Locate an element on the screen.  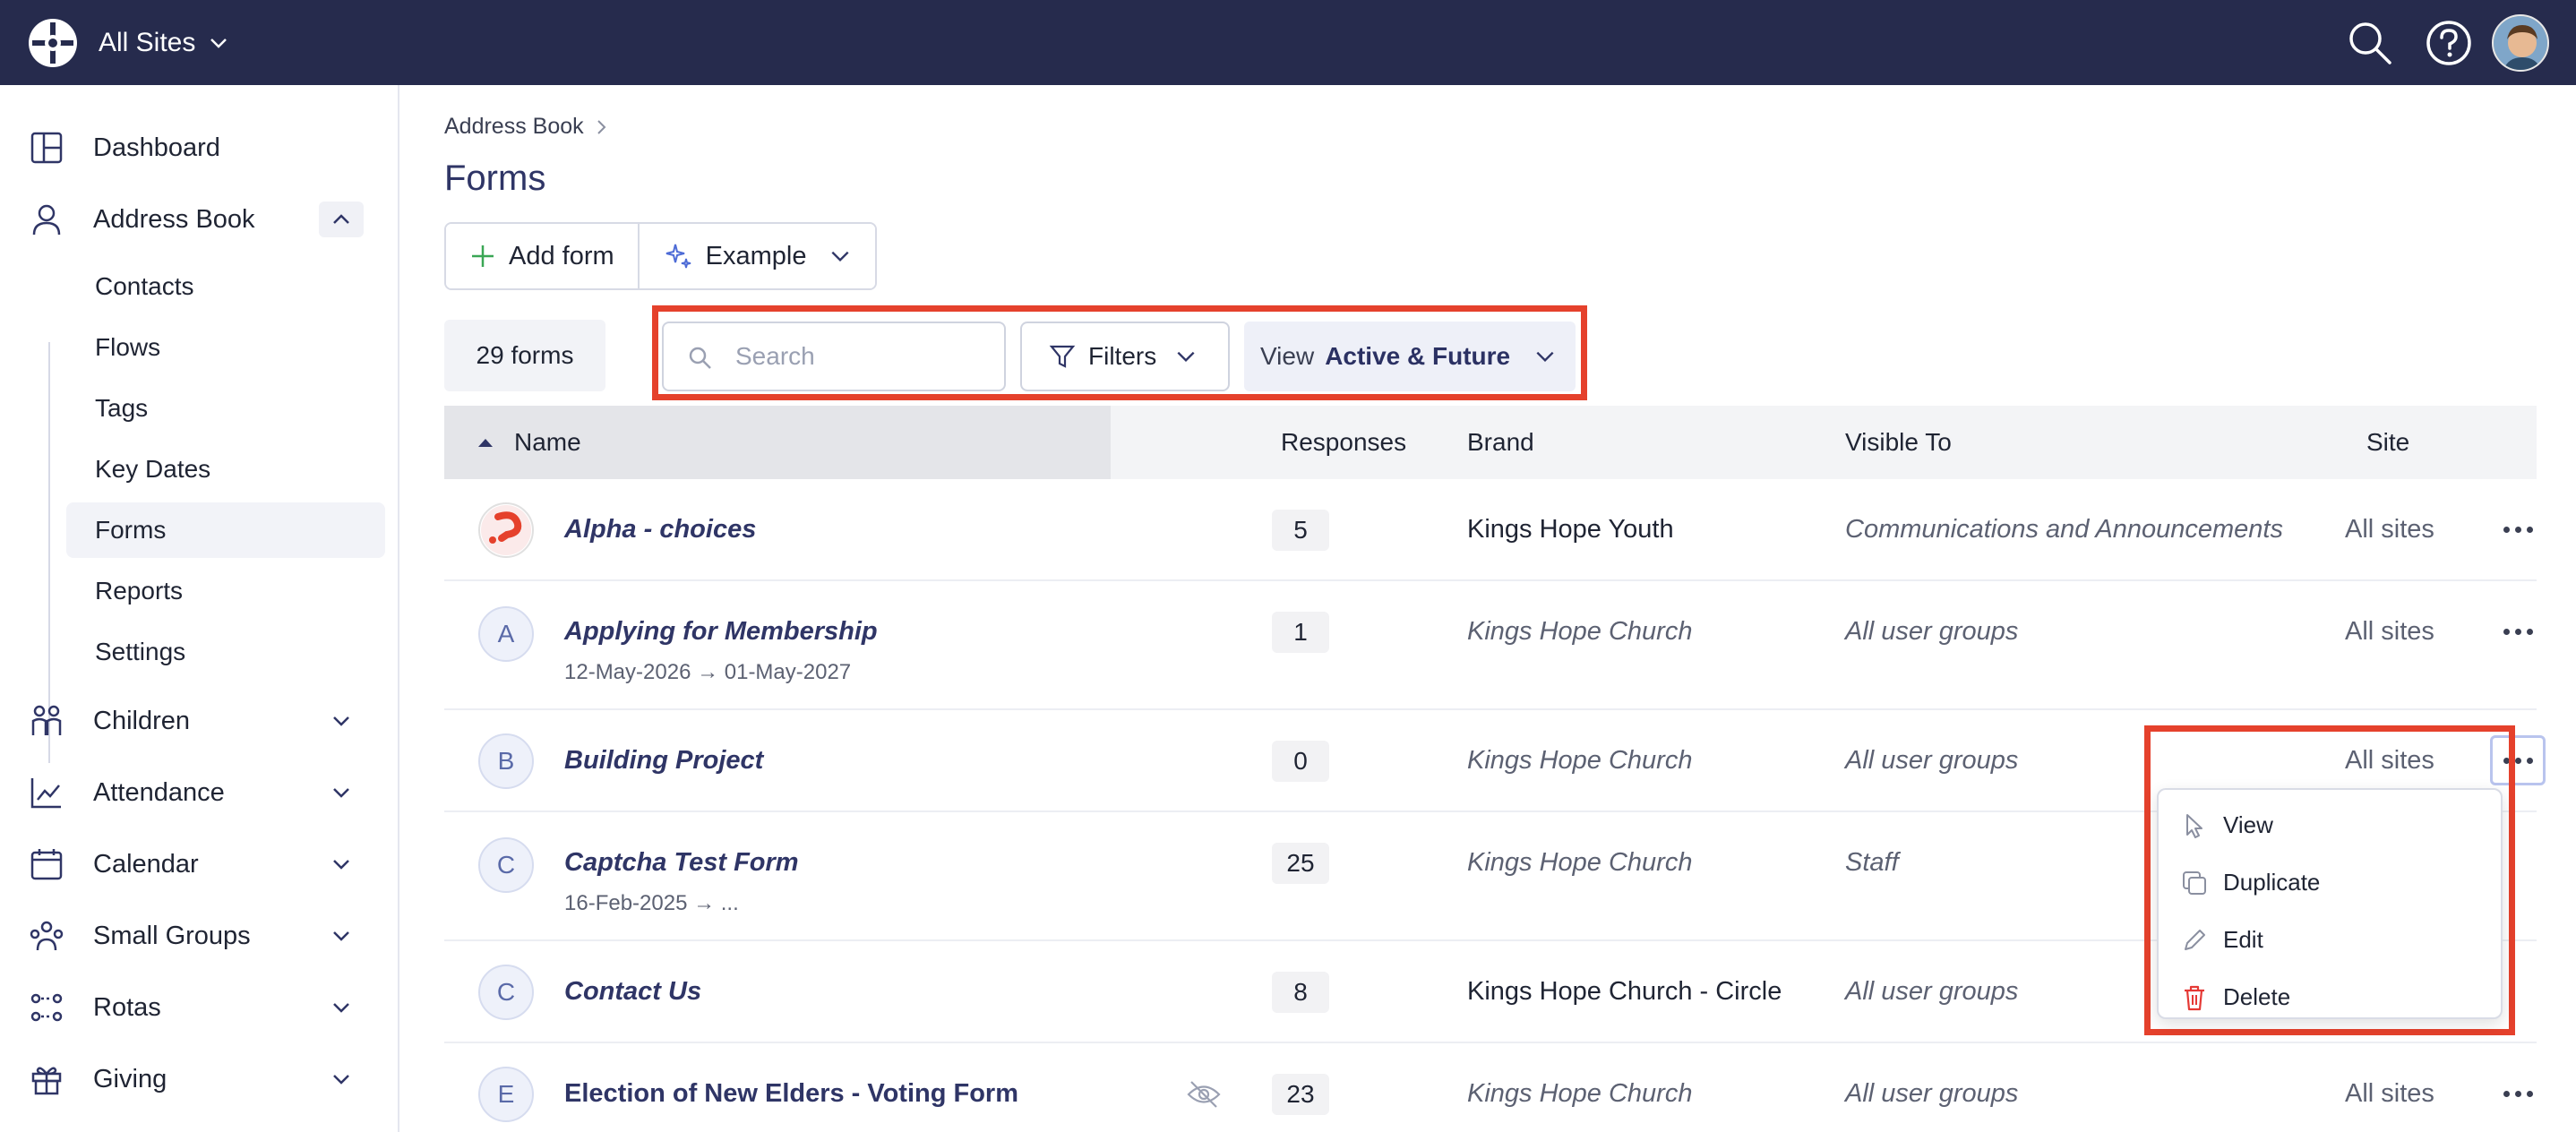
filters-button: Filters is located at coordinates (1125, 356).